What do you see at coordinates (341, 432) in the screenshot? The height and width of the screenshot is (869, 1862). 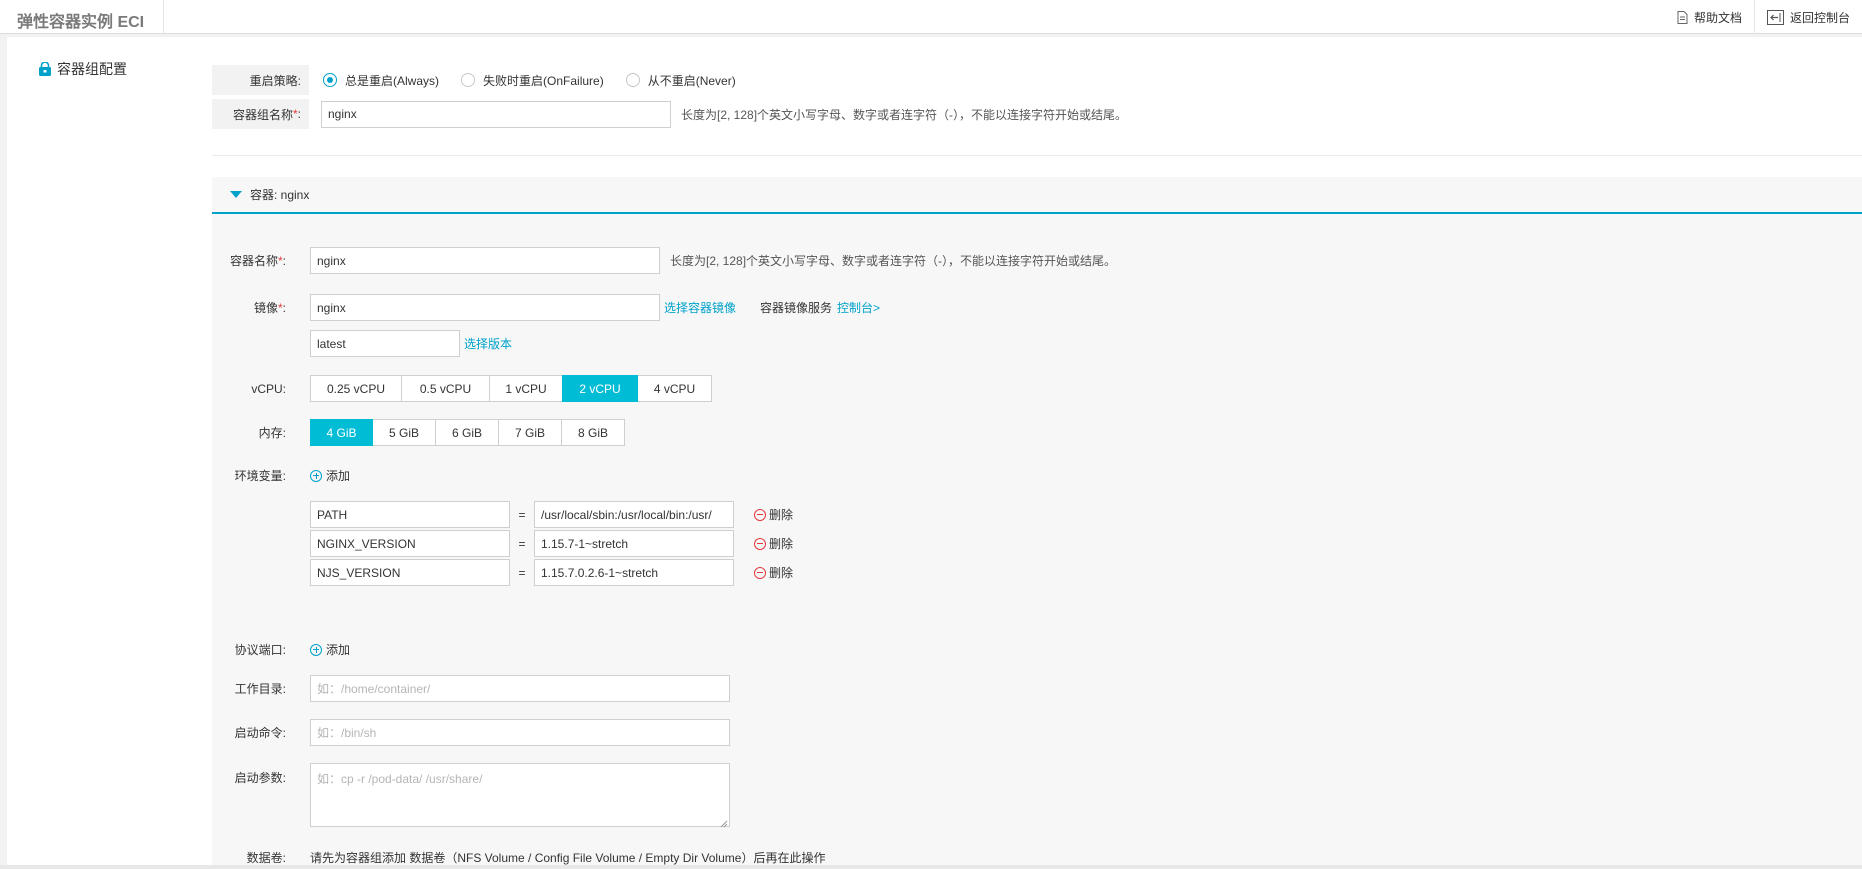 I see `memory-option-selected: 4 GiB` at bounding box center [341, 432].